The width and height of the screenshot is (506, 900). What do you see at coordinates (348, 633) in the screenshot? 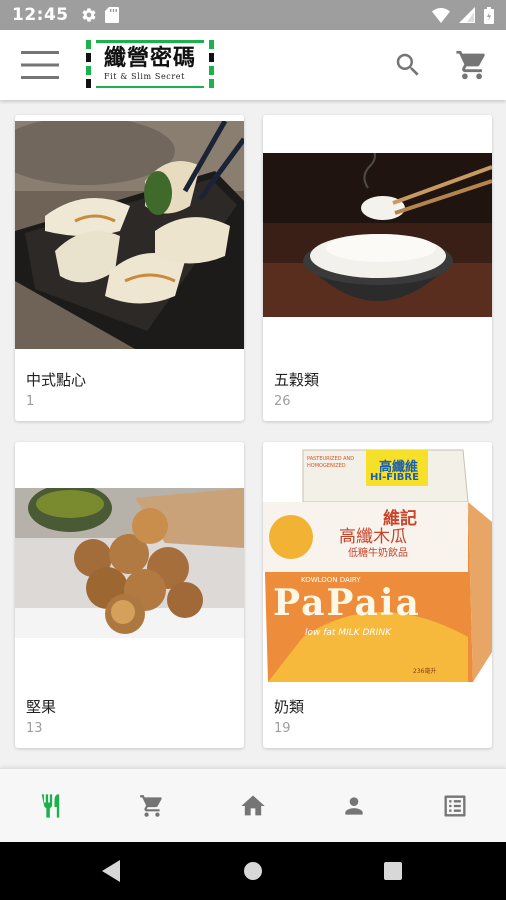
I see `milk-drink: low fat MILK DRINK` at bounding box center [348, 633].